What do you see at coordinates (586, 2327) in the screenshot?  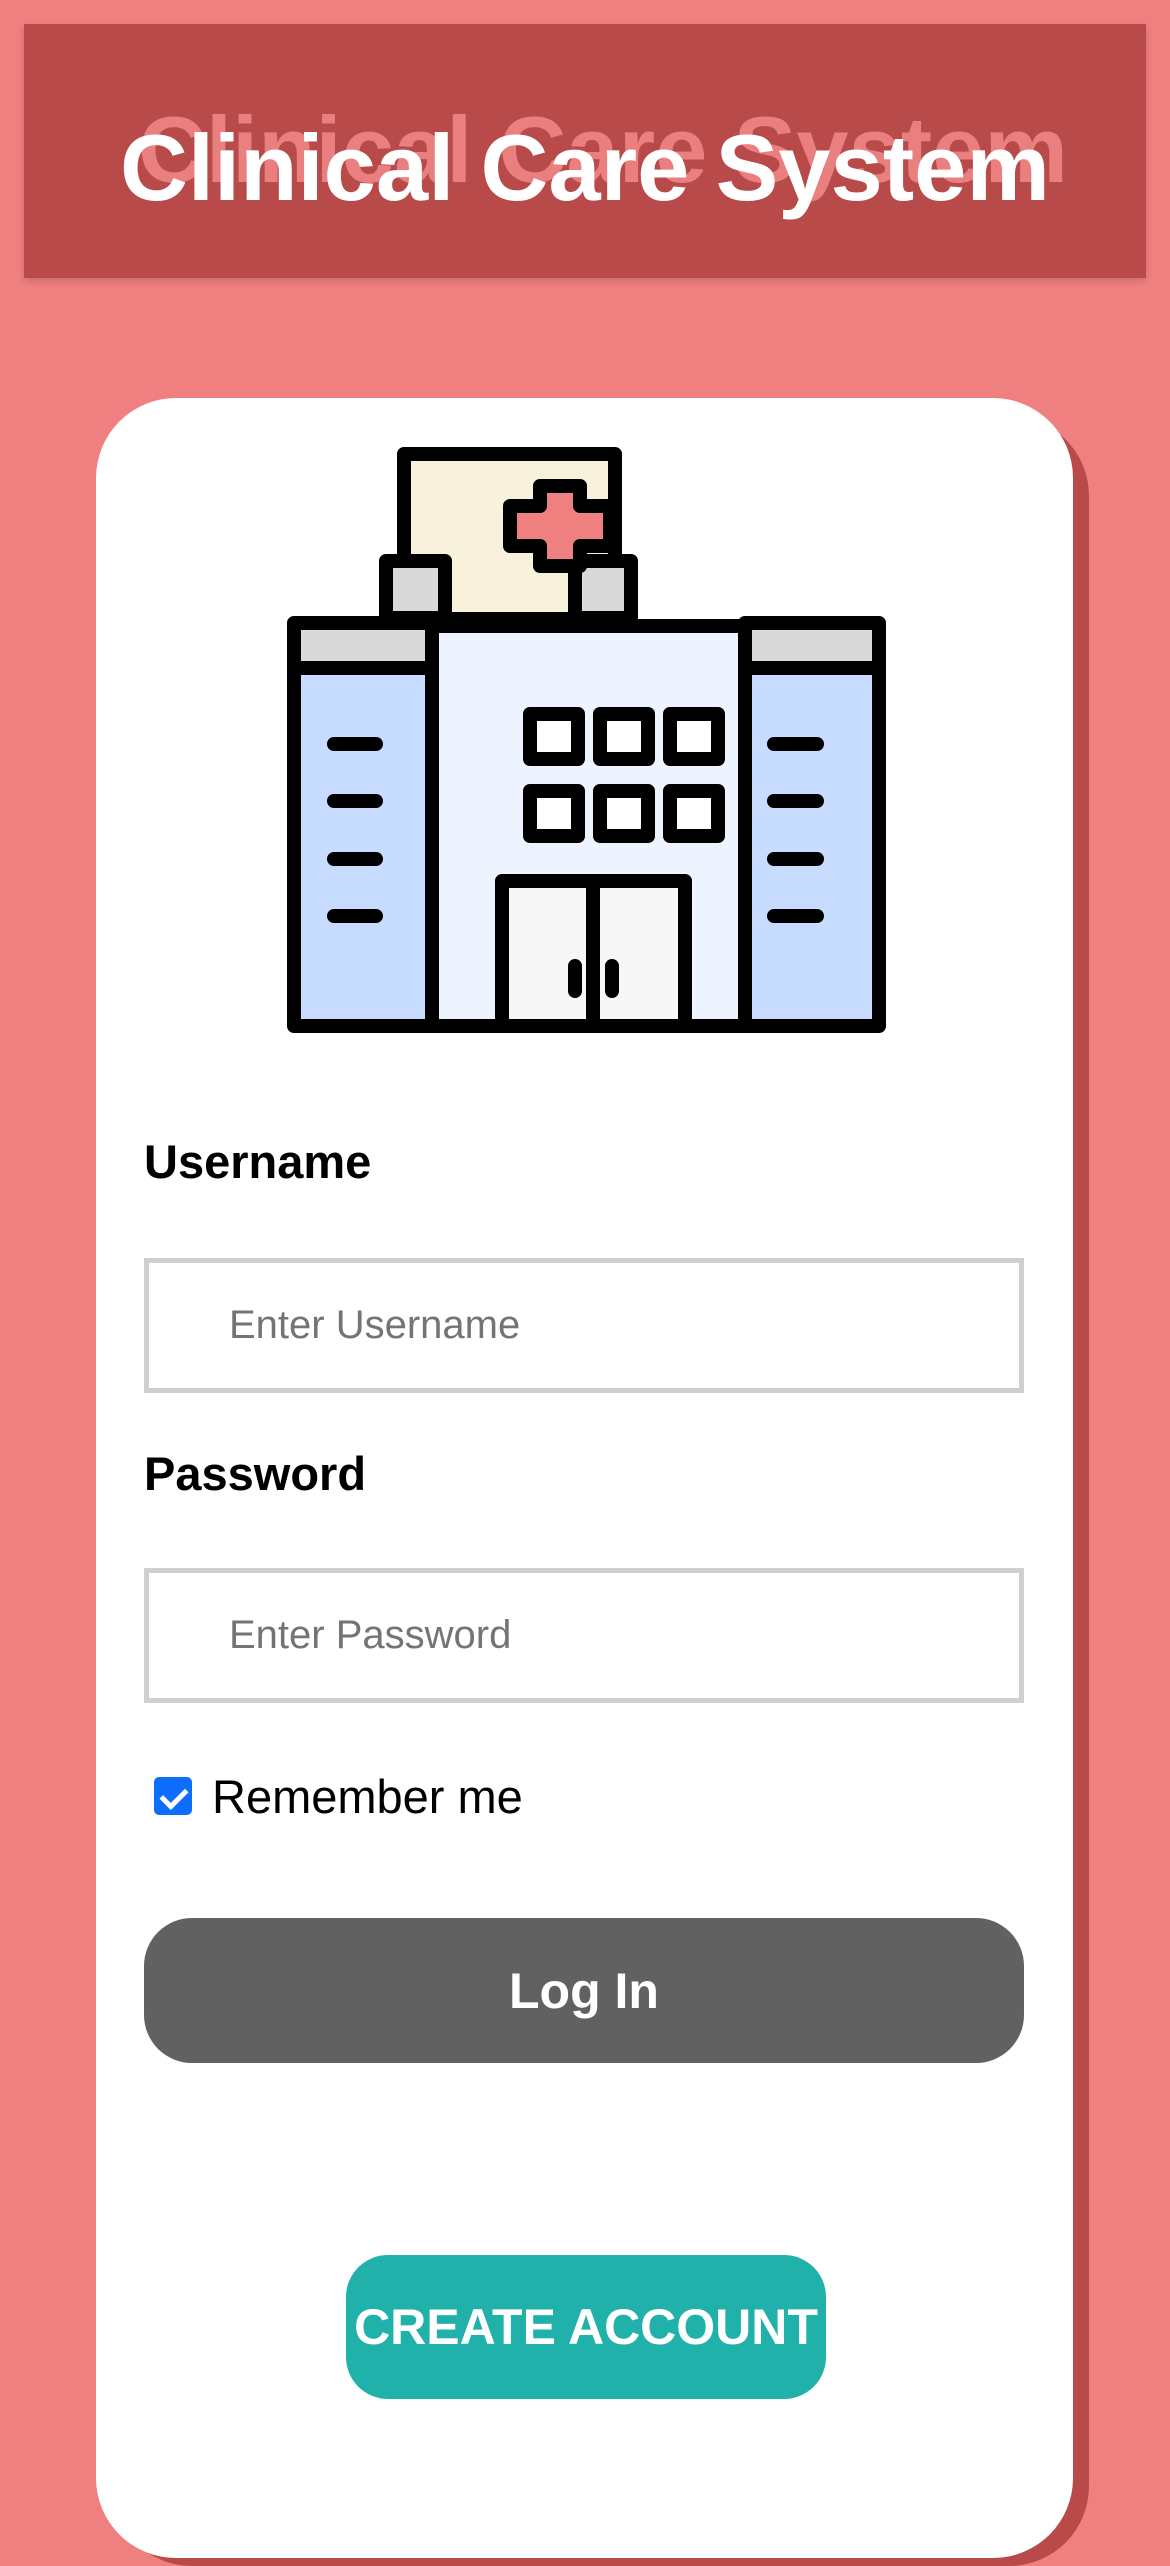 I see `create-account-button: CREATE ACCOUNT` at bounding box center [586, 2327].